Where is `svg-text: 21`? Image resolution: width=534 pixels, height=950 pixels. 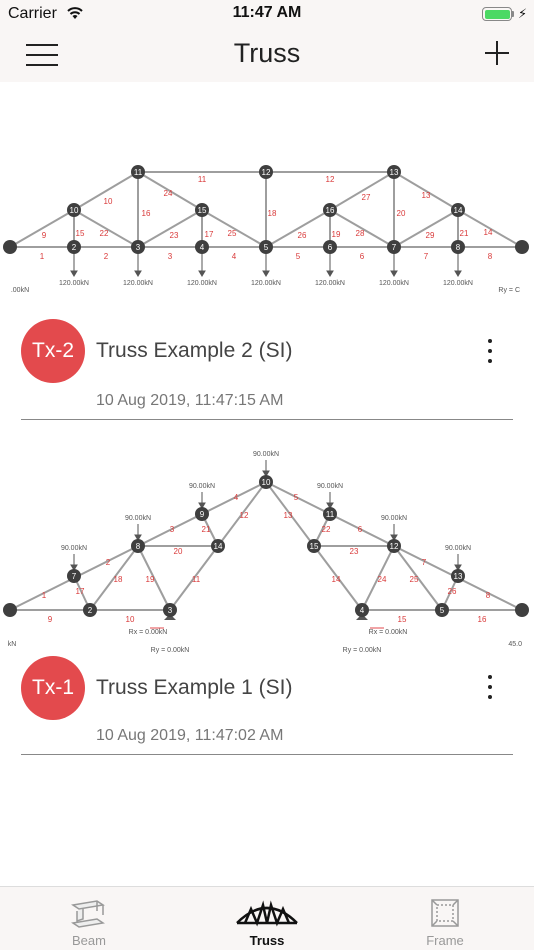
svg-text: 21 is located at coordinates (206, 529).